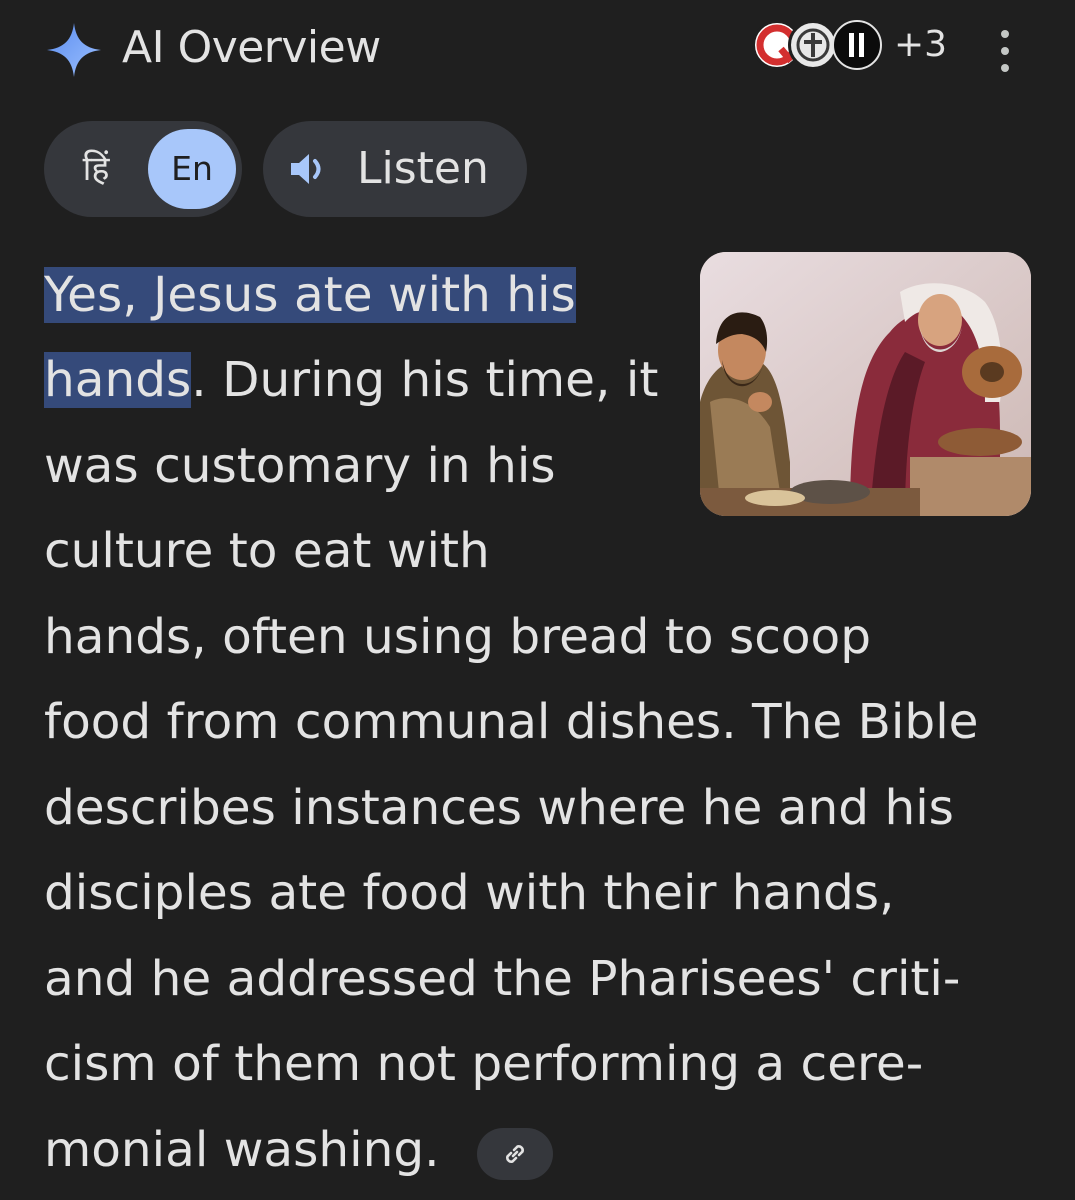  I want to click on source-favicon-cross-icon, so click(813, 45).